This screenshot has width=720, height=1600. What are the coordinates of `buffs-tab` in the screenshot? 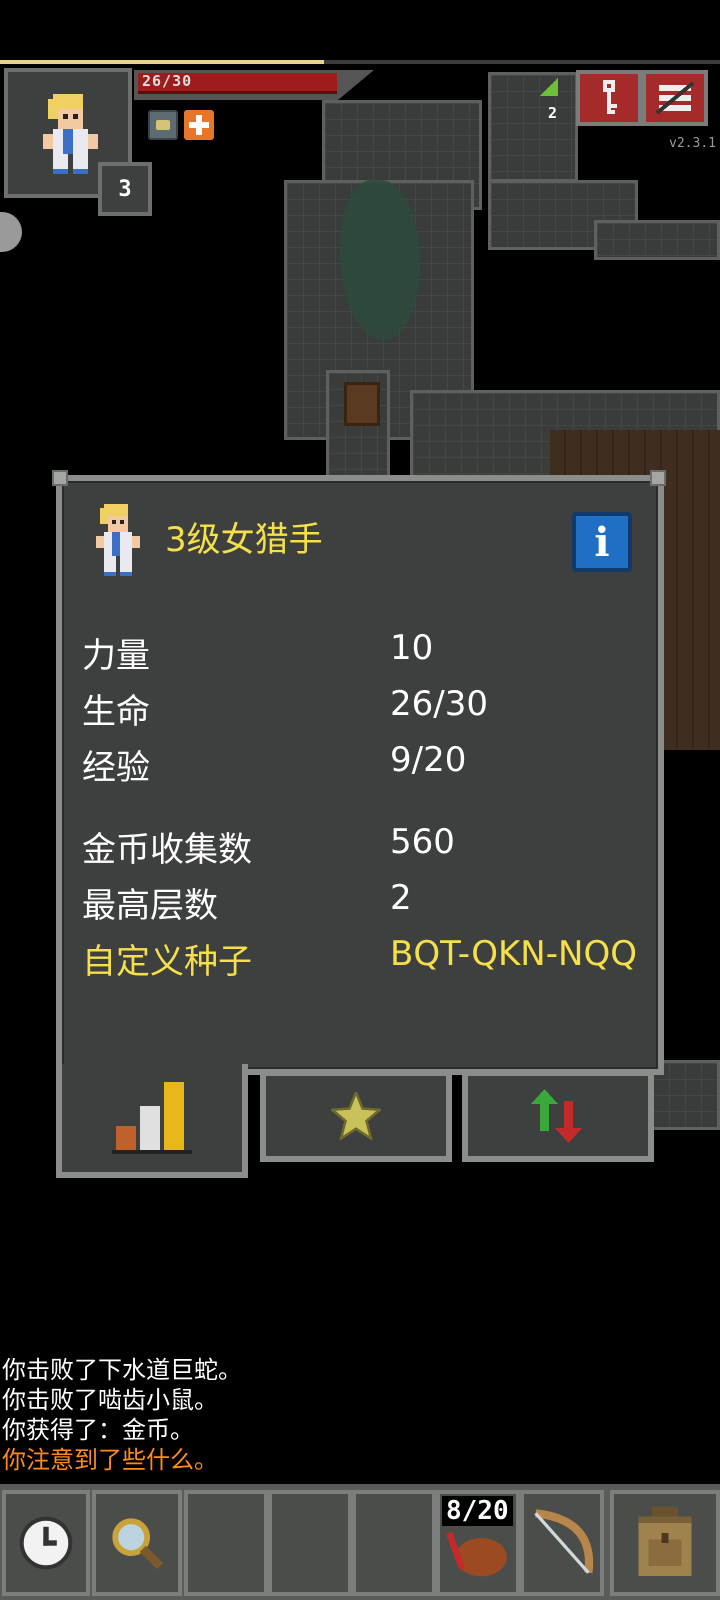 It's located at (558, 1116).